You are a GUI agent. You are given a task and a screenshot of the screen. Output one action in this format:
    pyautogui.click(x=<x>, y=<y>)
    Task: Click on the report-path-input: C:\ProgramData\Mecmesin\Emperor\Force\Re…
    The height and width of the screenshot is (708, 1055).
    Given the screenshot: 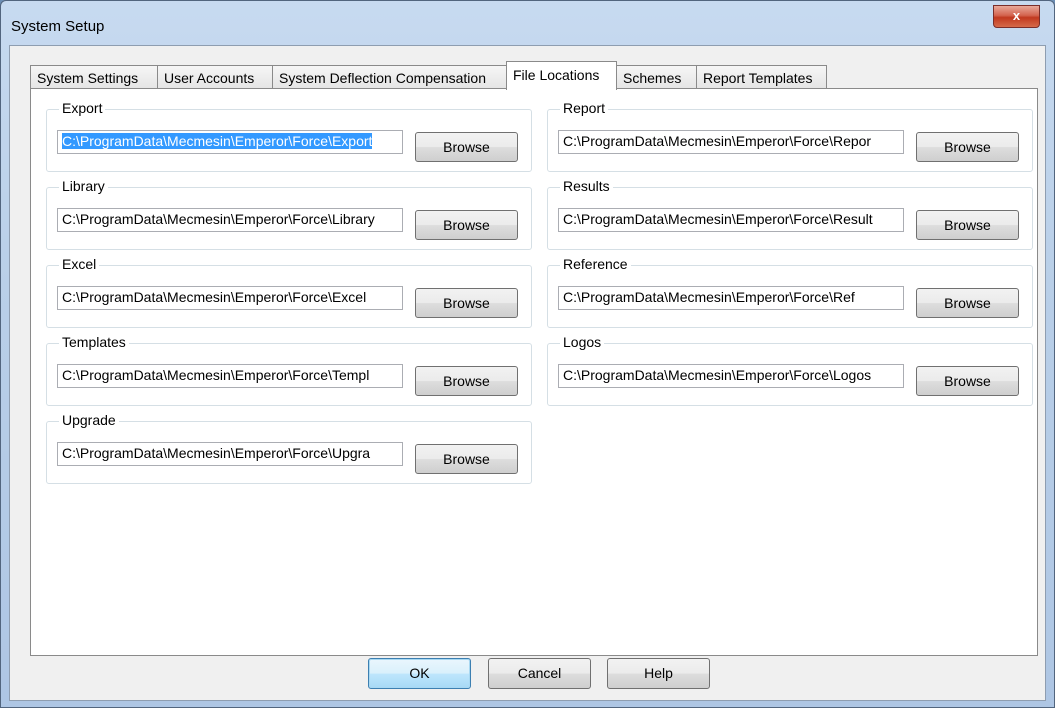 What is the action you would take?
    pyautogui.click(x=731, y=142)
    